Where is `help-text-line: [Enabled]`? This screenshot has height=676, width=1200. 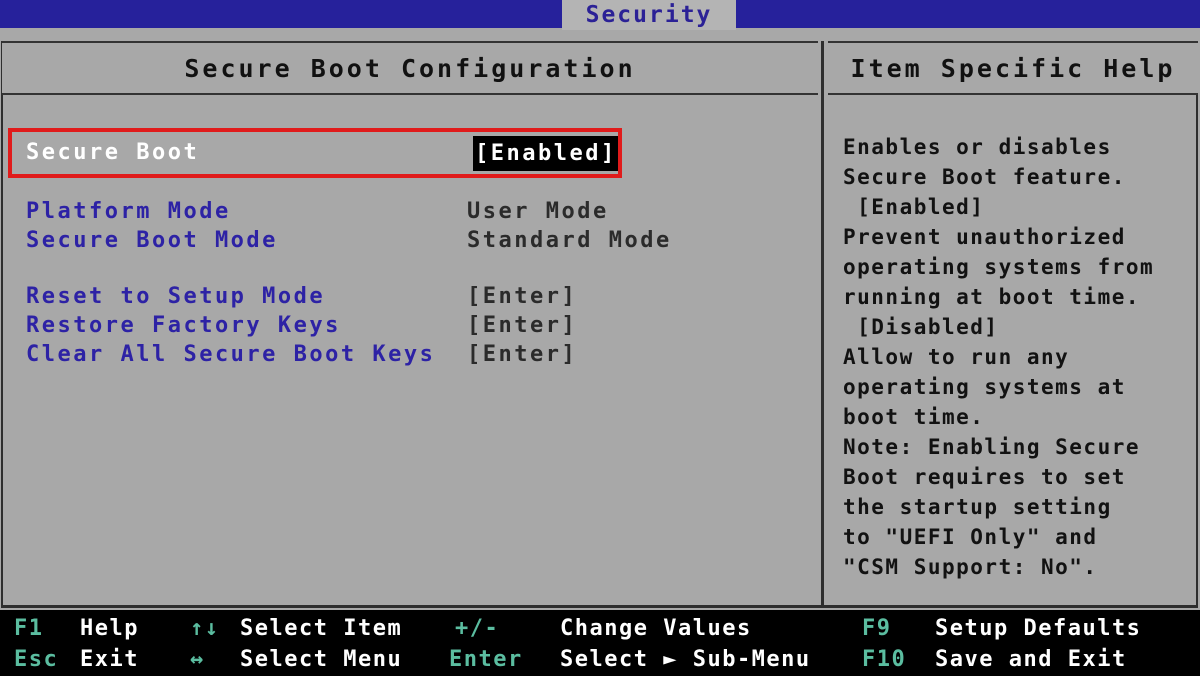 help-text-line: [Enabled] is located at coordinates (914, 207).